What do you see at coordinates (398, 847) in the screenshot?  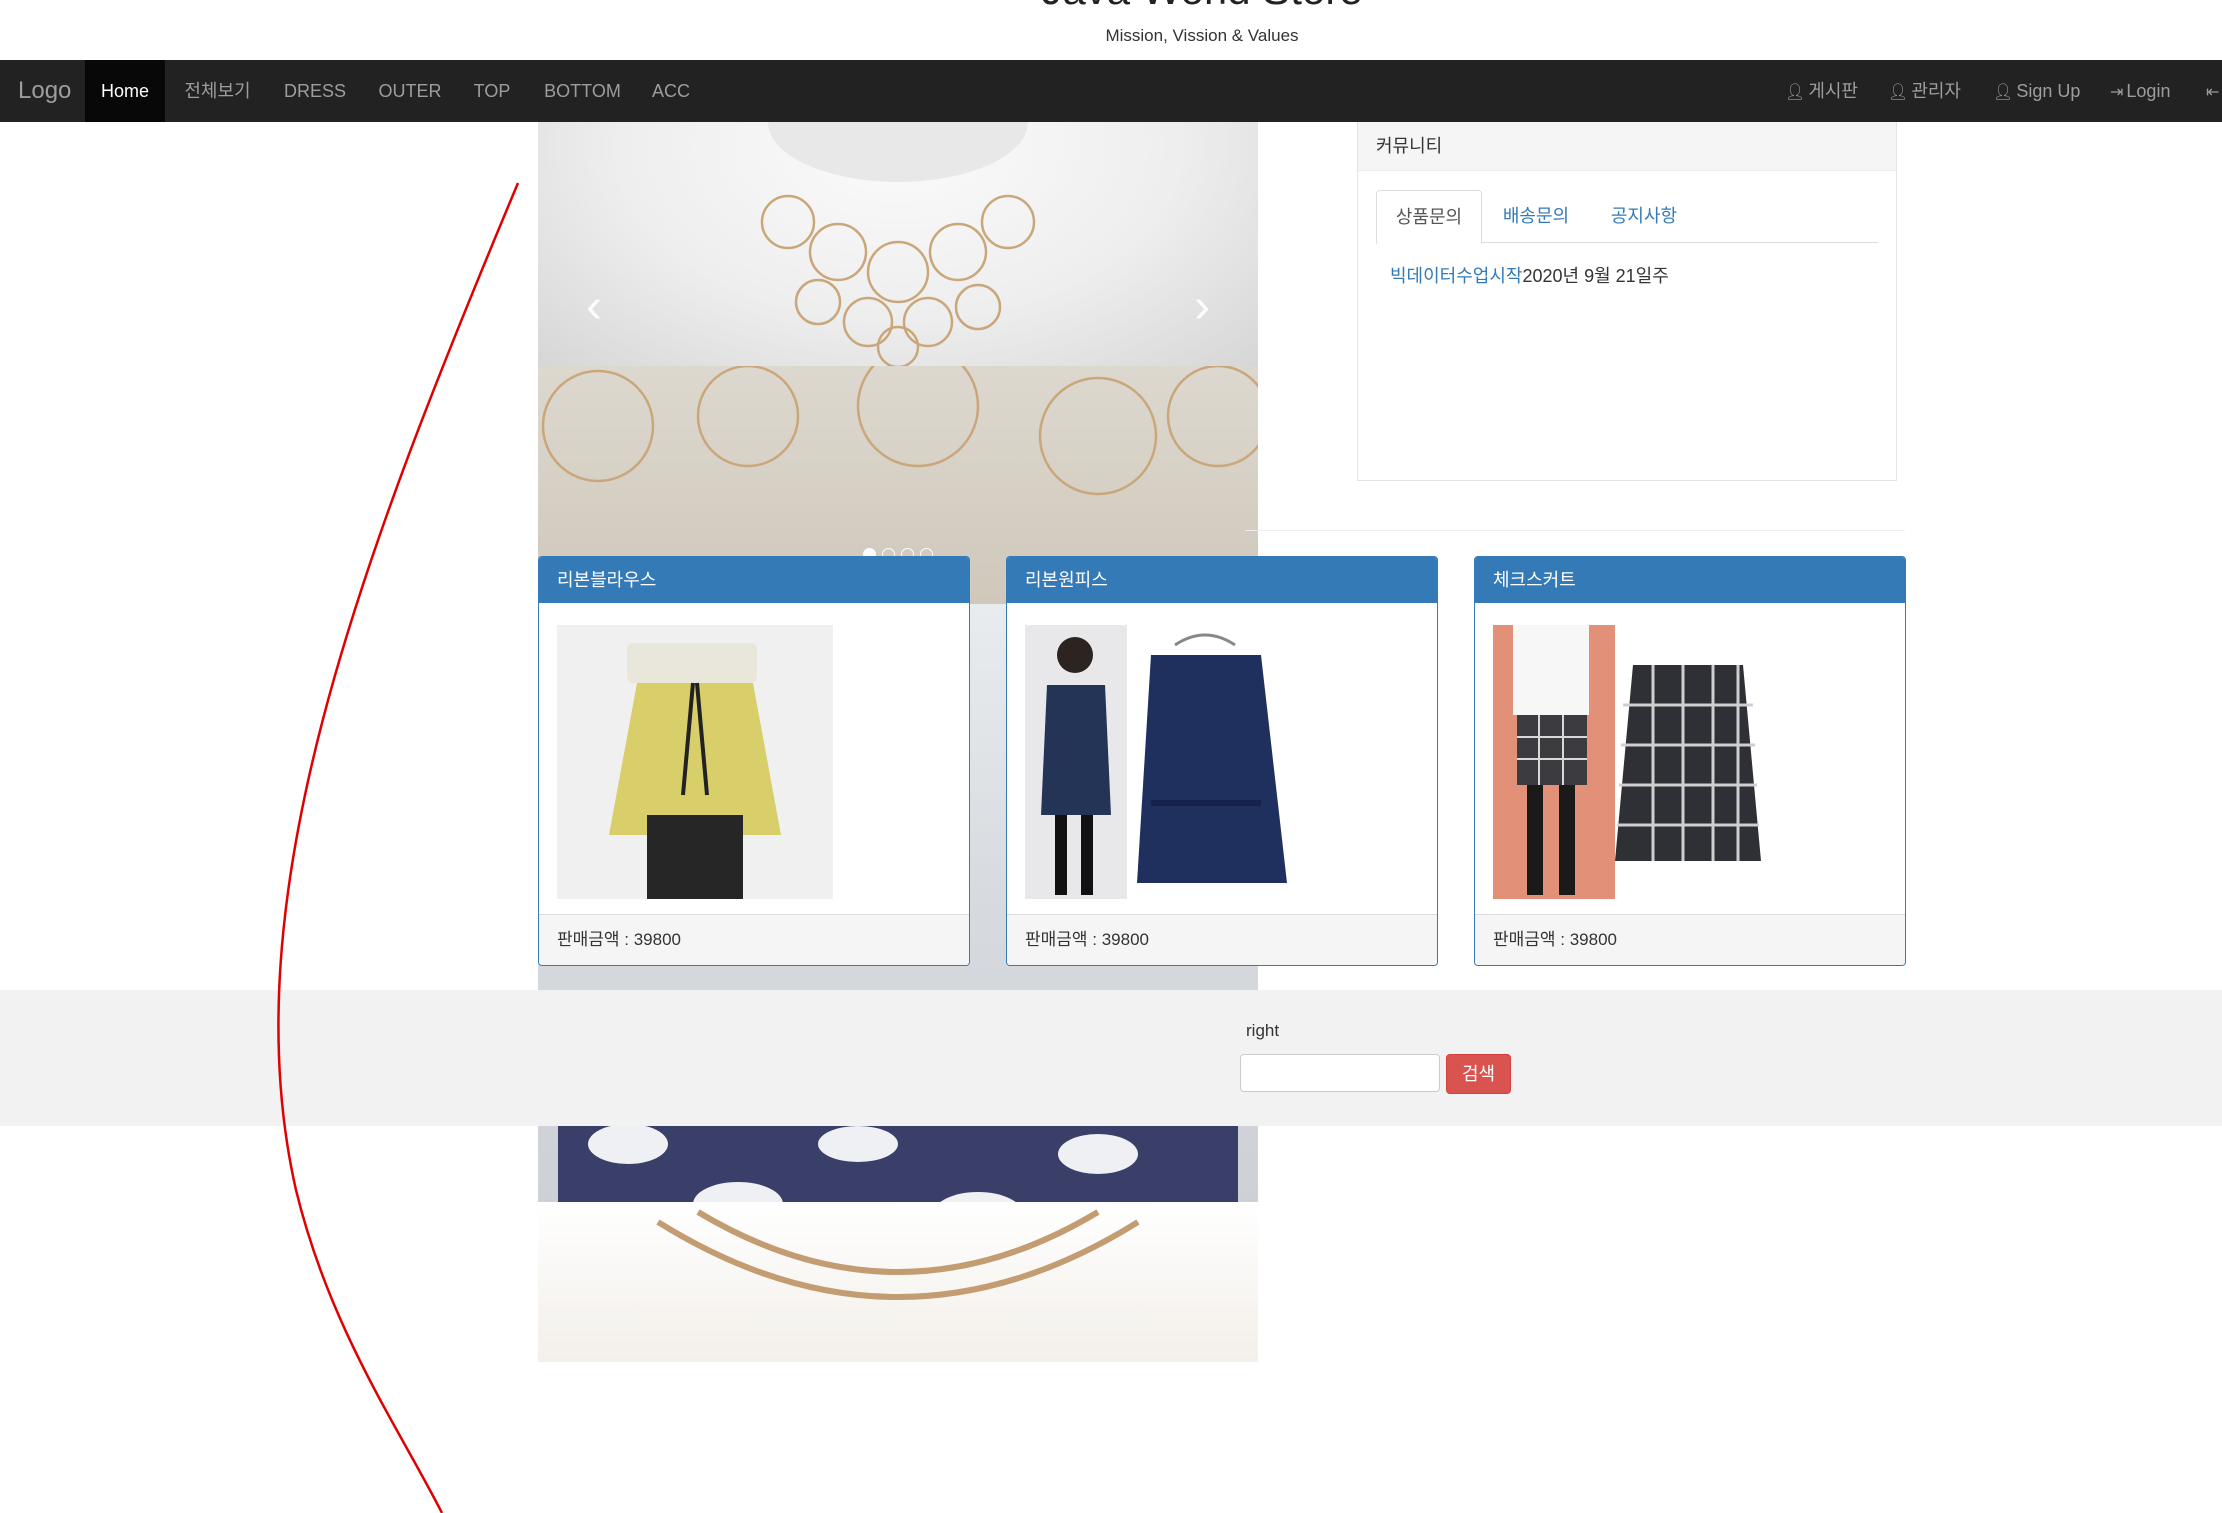 I see `annotation-curve` at bounding box center [398, 847].